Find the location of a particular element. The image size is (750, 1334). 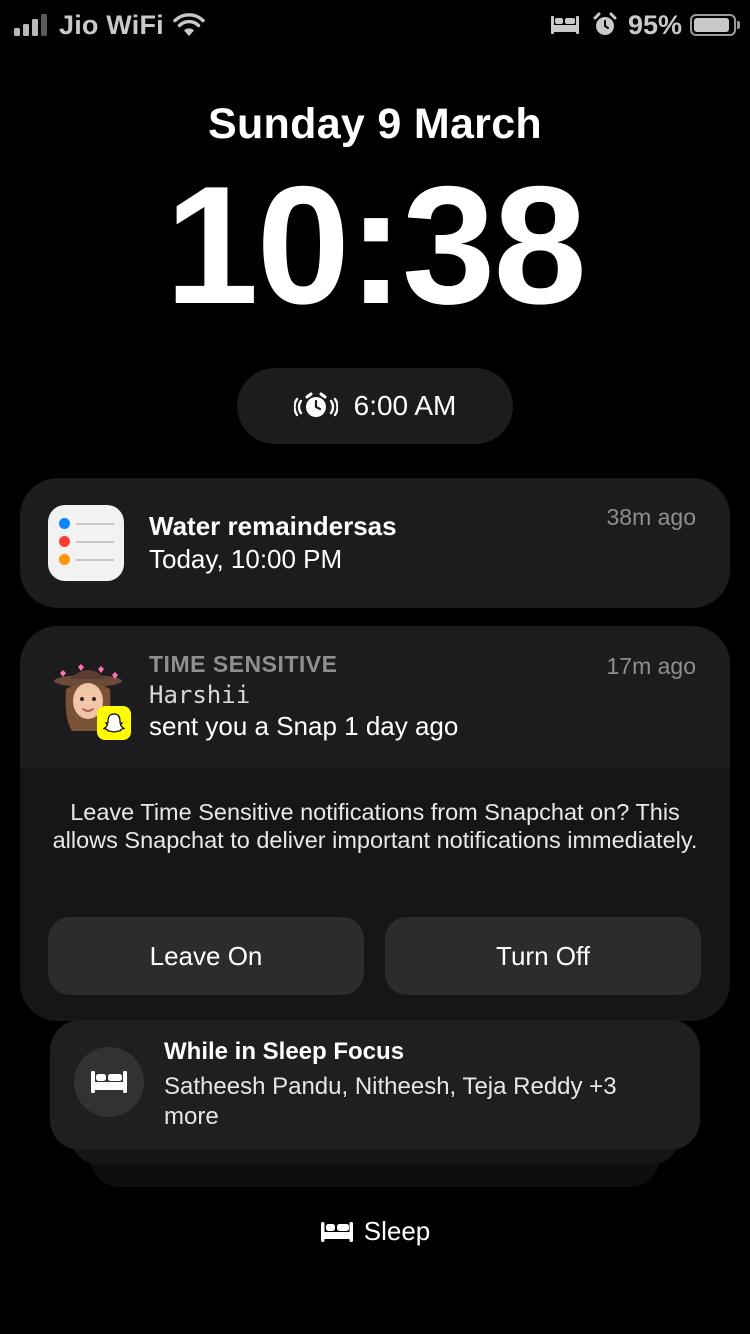

carrier-name: Jio WiFi is located at coordinates (111, 24).